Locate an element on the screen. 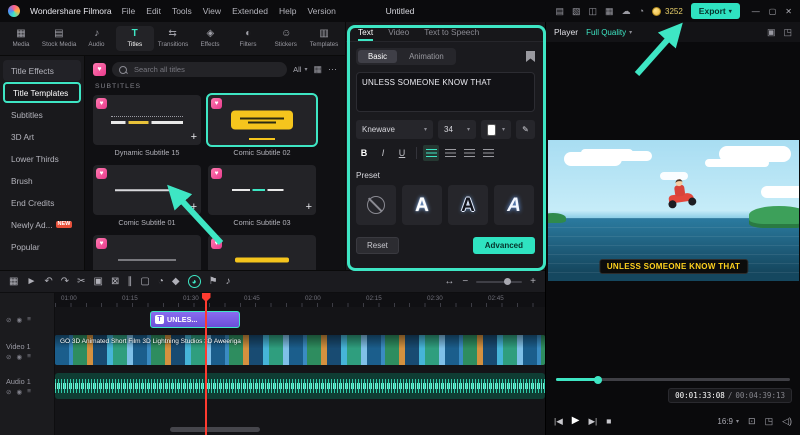 This screenshot has height=435, width=800. stop-button: ■ is located at coordinates (608, 421).